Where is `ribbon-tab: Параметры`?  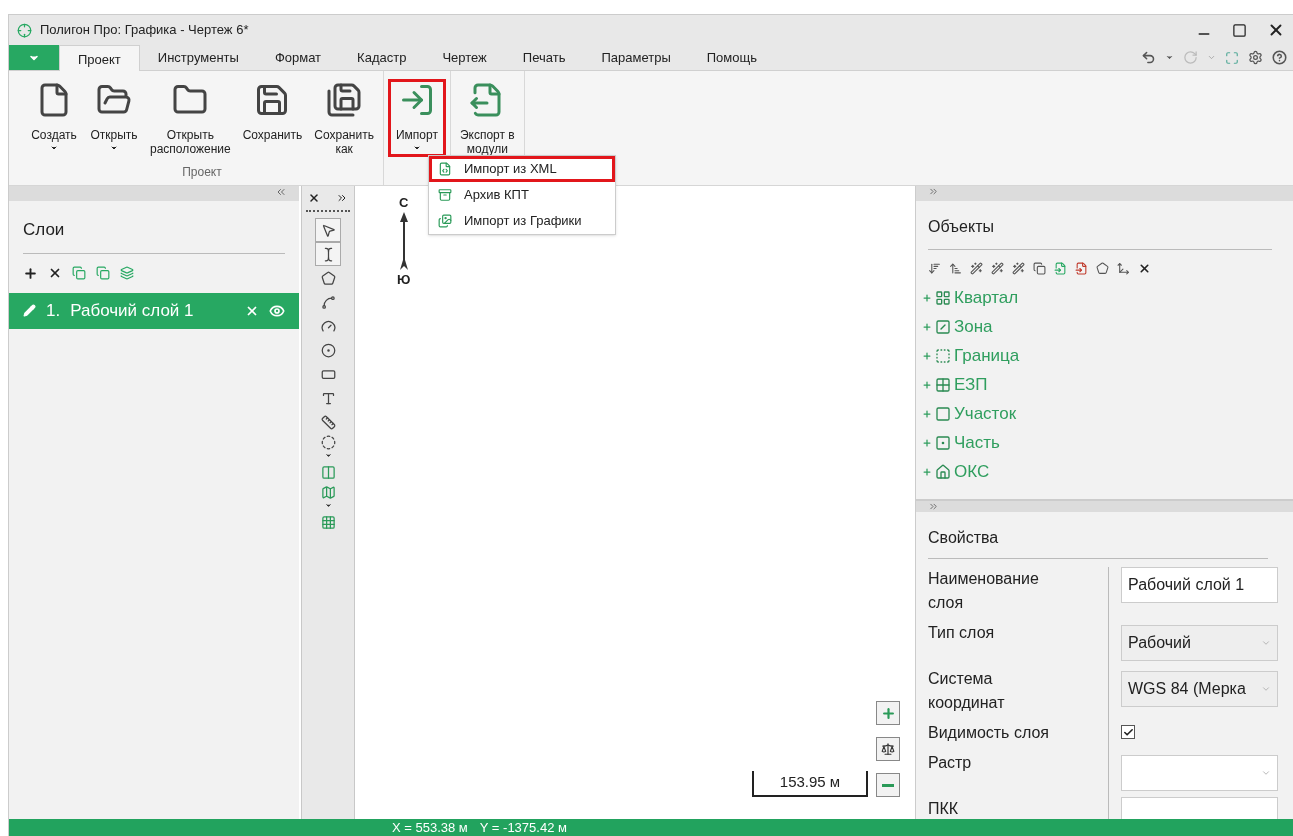 ribbon-tab: Параметры is located at coordinates (636, 57).